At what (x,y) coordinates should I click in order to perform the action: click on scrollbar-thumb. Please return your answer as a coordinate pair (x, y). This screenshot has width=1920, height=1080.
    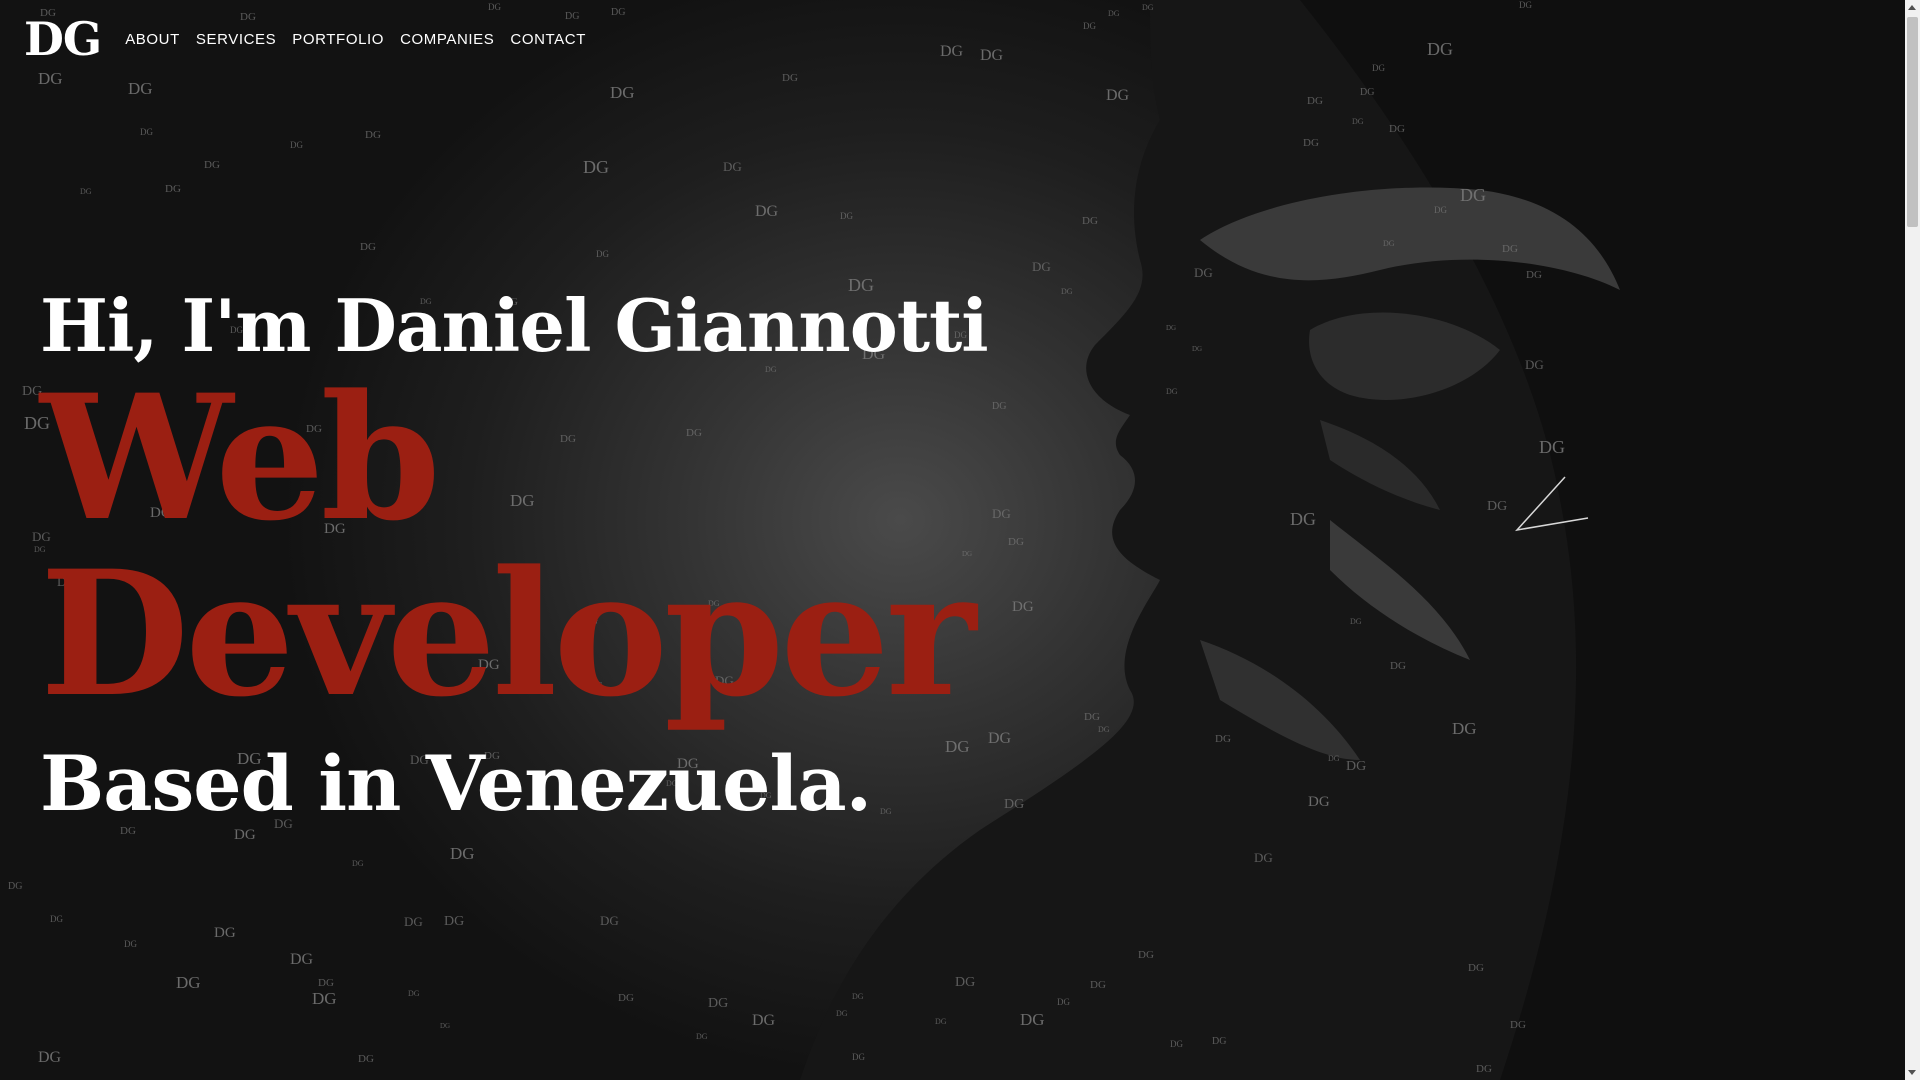
    Looking at the image, I should click on (1912, 122).